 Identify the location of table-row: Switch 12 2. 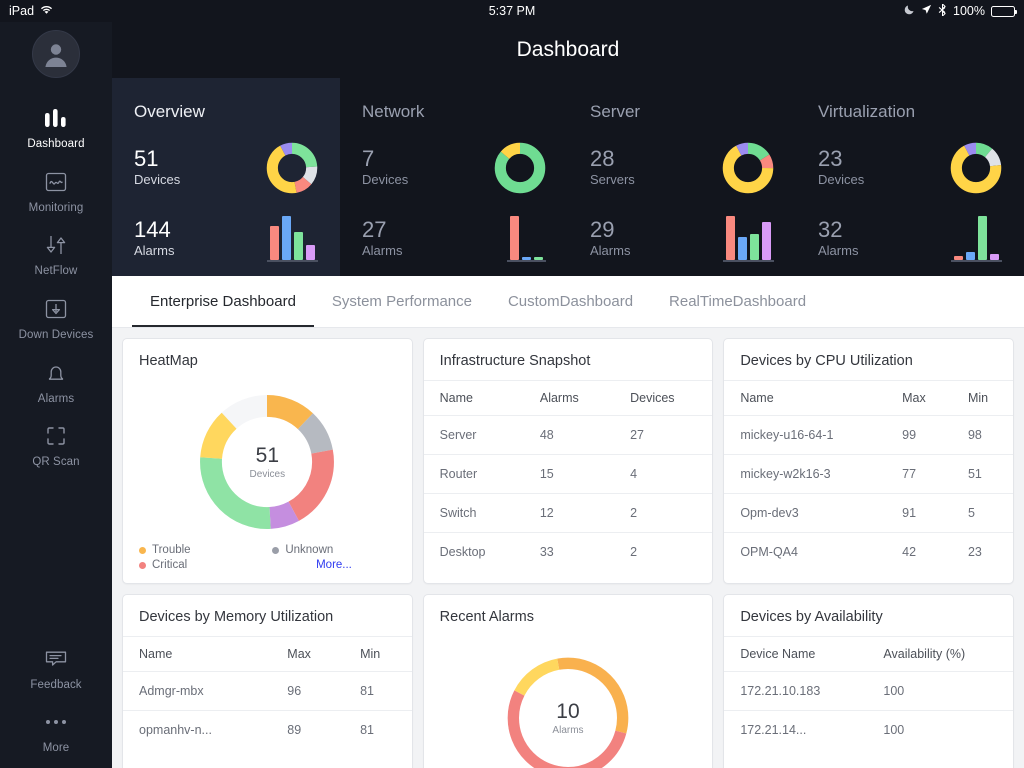
(568, 513).